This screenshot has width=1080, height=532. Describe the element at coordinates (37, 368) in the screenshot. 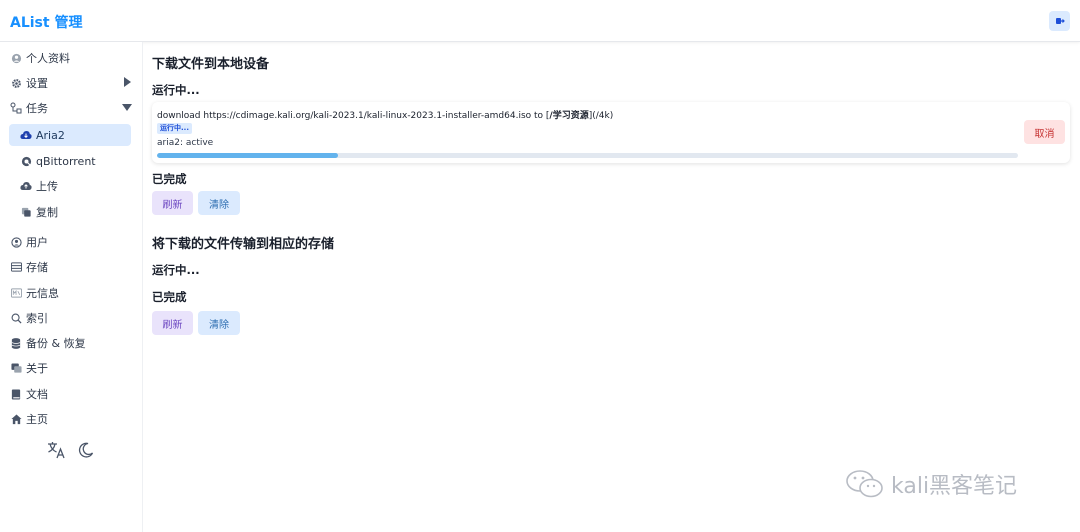

I see `sidebar-item-label: 关于` at that location.